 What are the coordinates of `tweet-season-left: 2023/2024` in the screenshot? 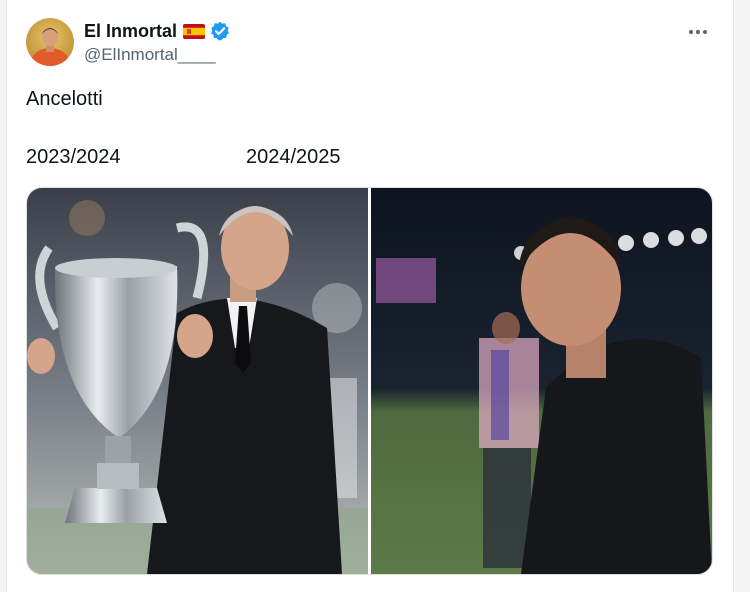 It's located at (73, 157).